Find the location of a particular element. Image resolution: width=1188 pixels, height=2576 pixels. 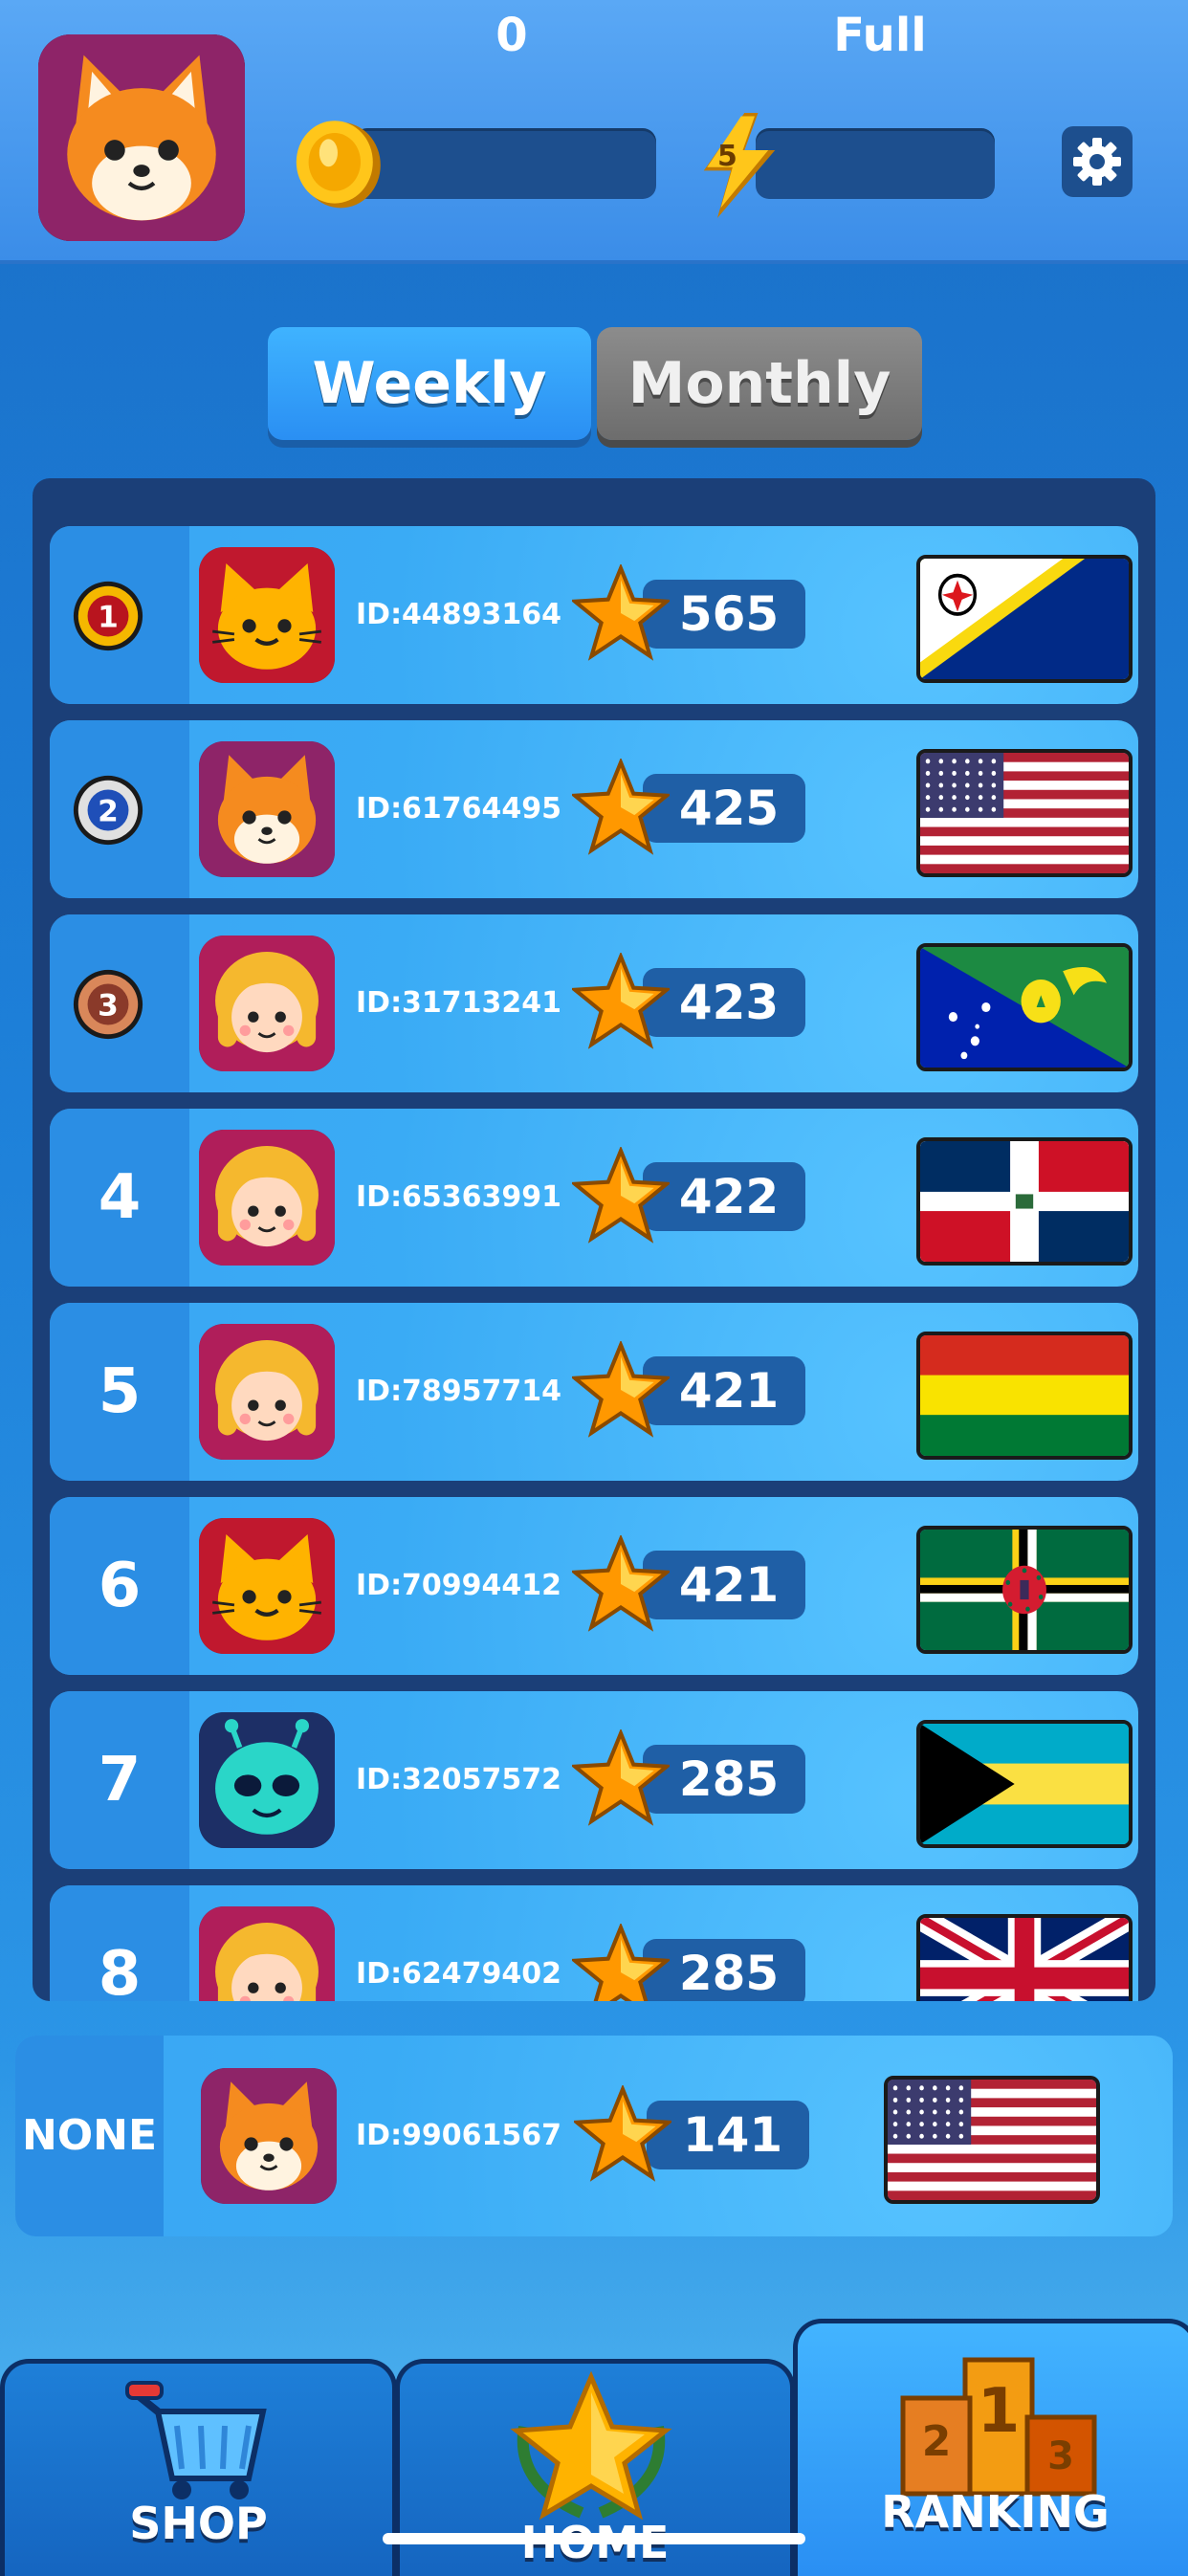

rank-cell: 2 is located at coordinates (119, 809).